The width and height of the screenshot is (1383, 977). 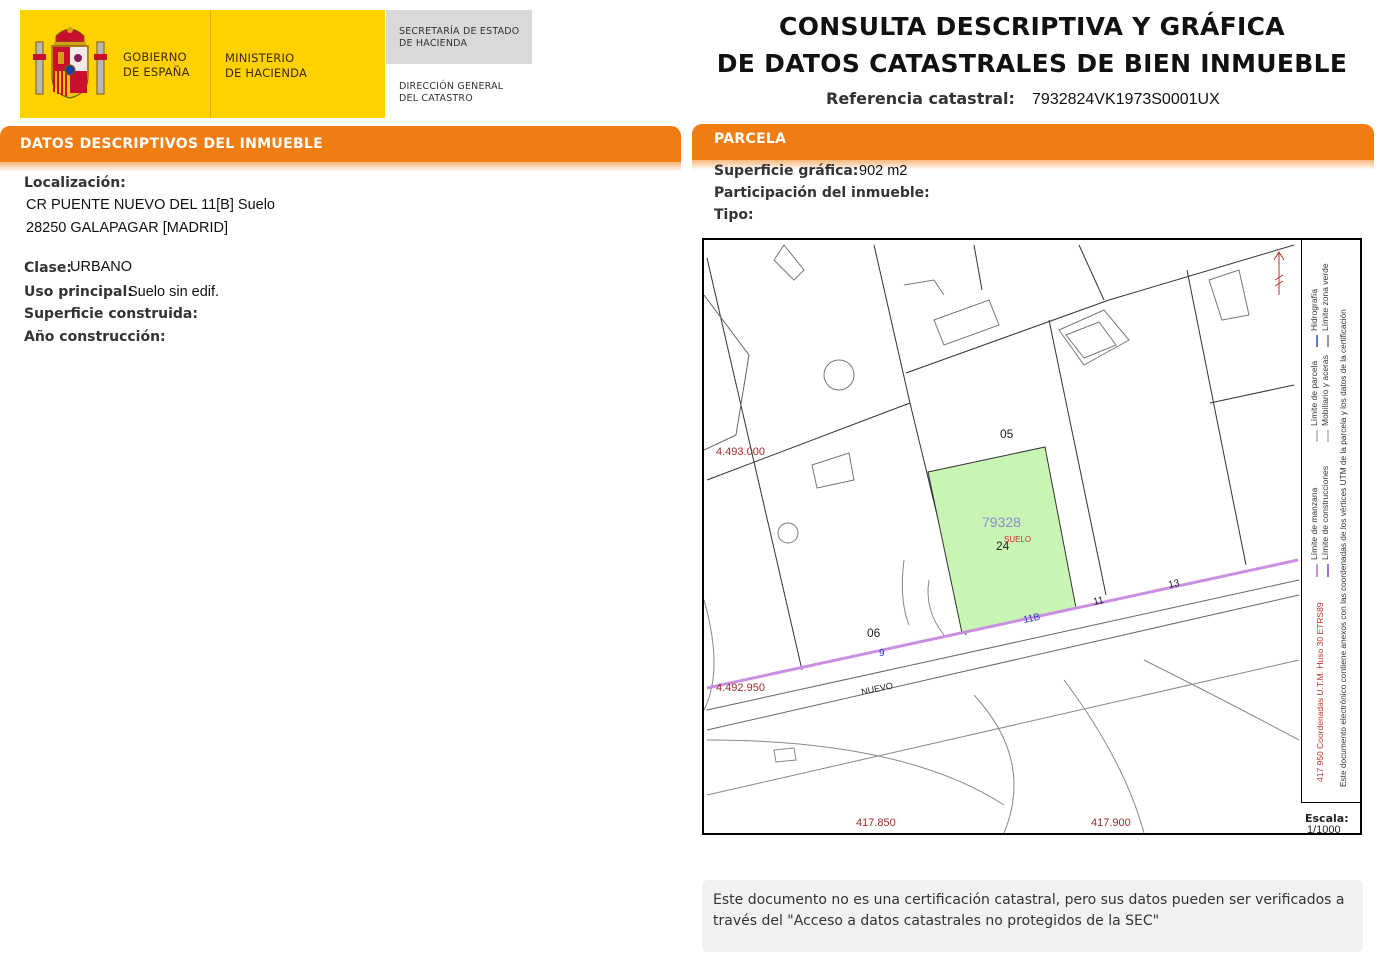 What do you see at coordinates (78, 292) in the screenshot?
I see `uso-label: Uso principal:` at bounding box center [78, 292].